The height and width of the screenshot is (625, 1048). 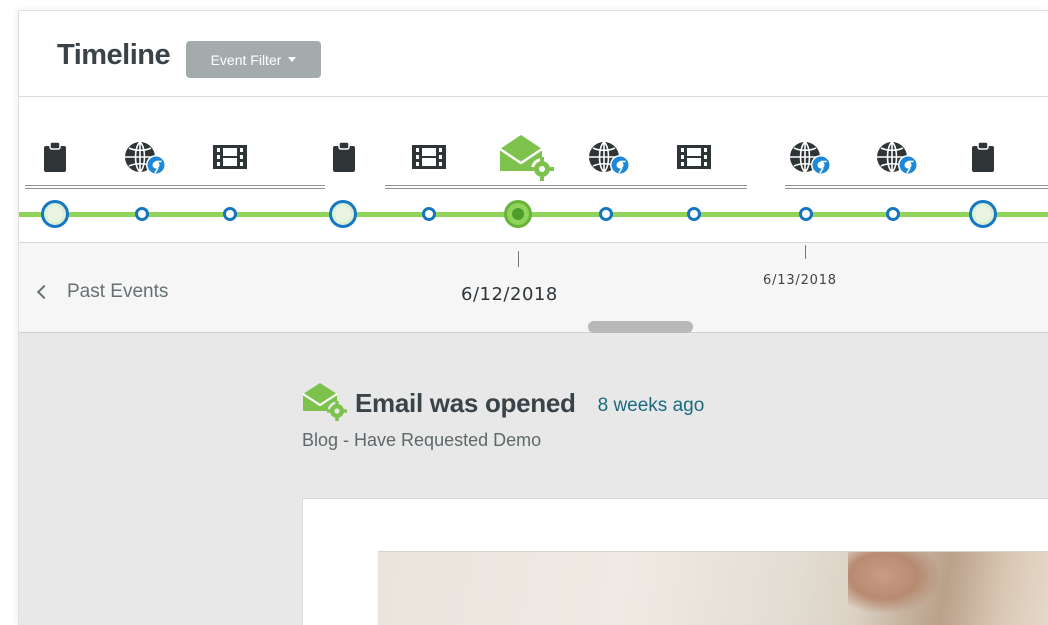 I want to click on event-title: Email was opened, so click(x=465, y=403).